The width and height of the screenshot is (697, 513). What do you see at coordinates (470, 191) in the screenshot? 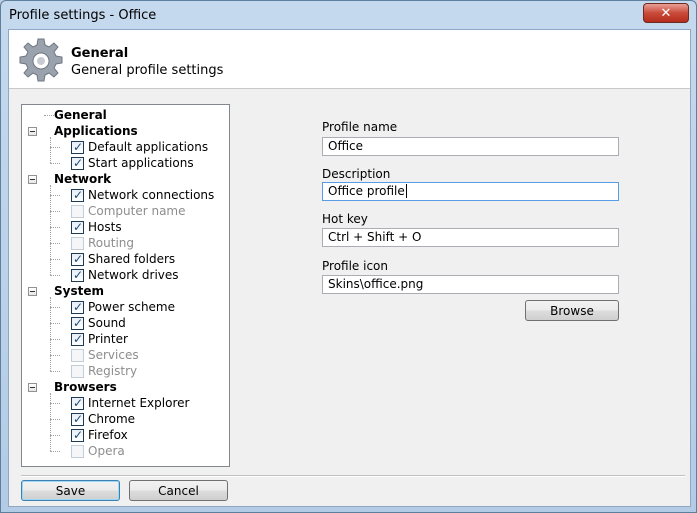
I see `description-input: Office profile` at bounding box center [470, 191].